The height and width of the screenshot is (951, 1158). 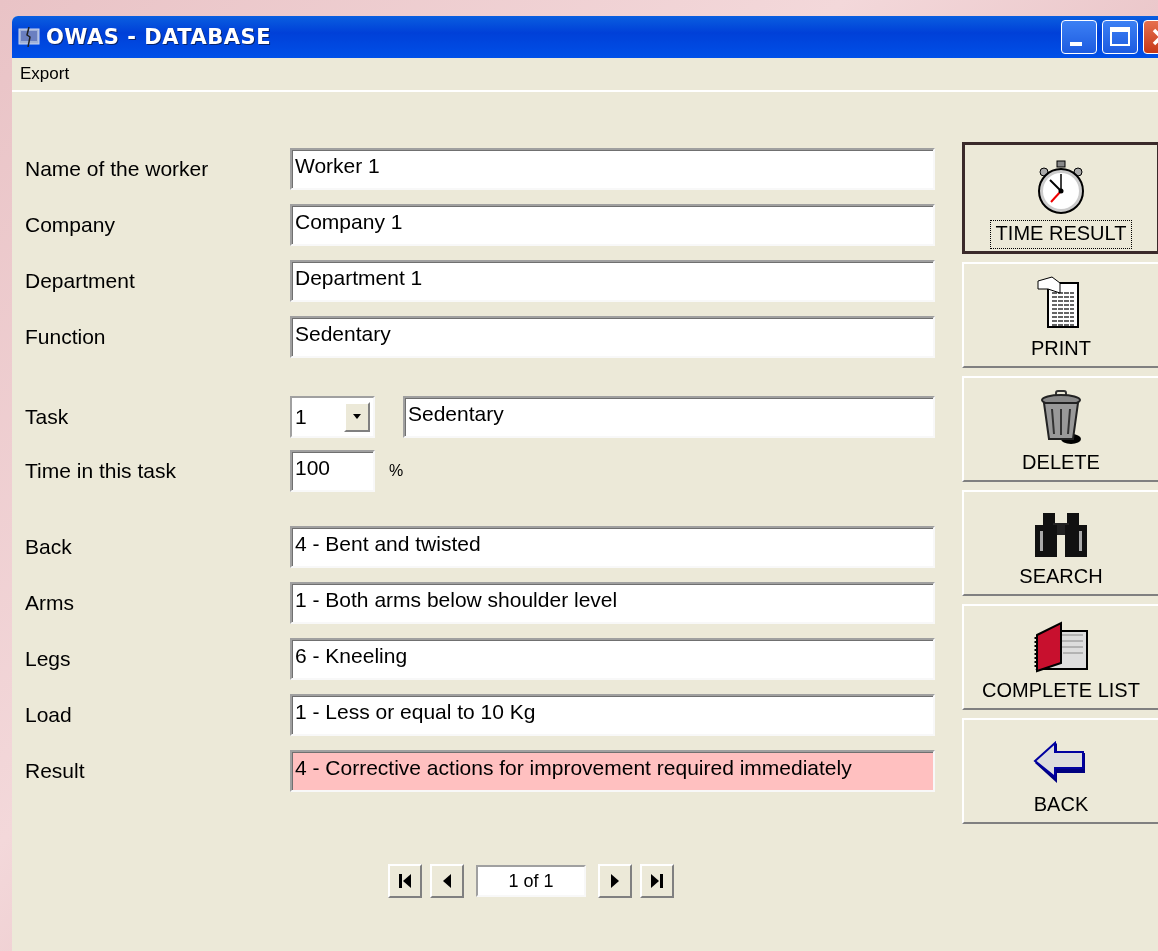 What do you see at coordinates (1061, 417) in the screenshot?
I see `trash-can-icon` at bounding box center [1061, 417].